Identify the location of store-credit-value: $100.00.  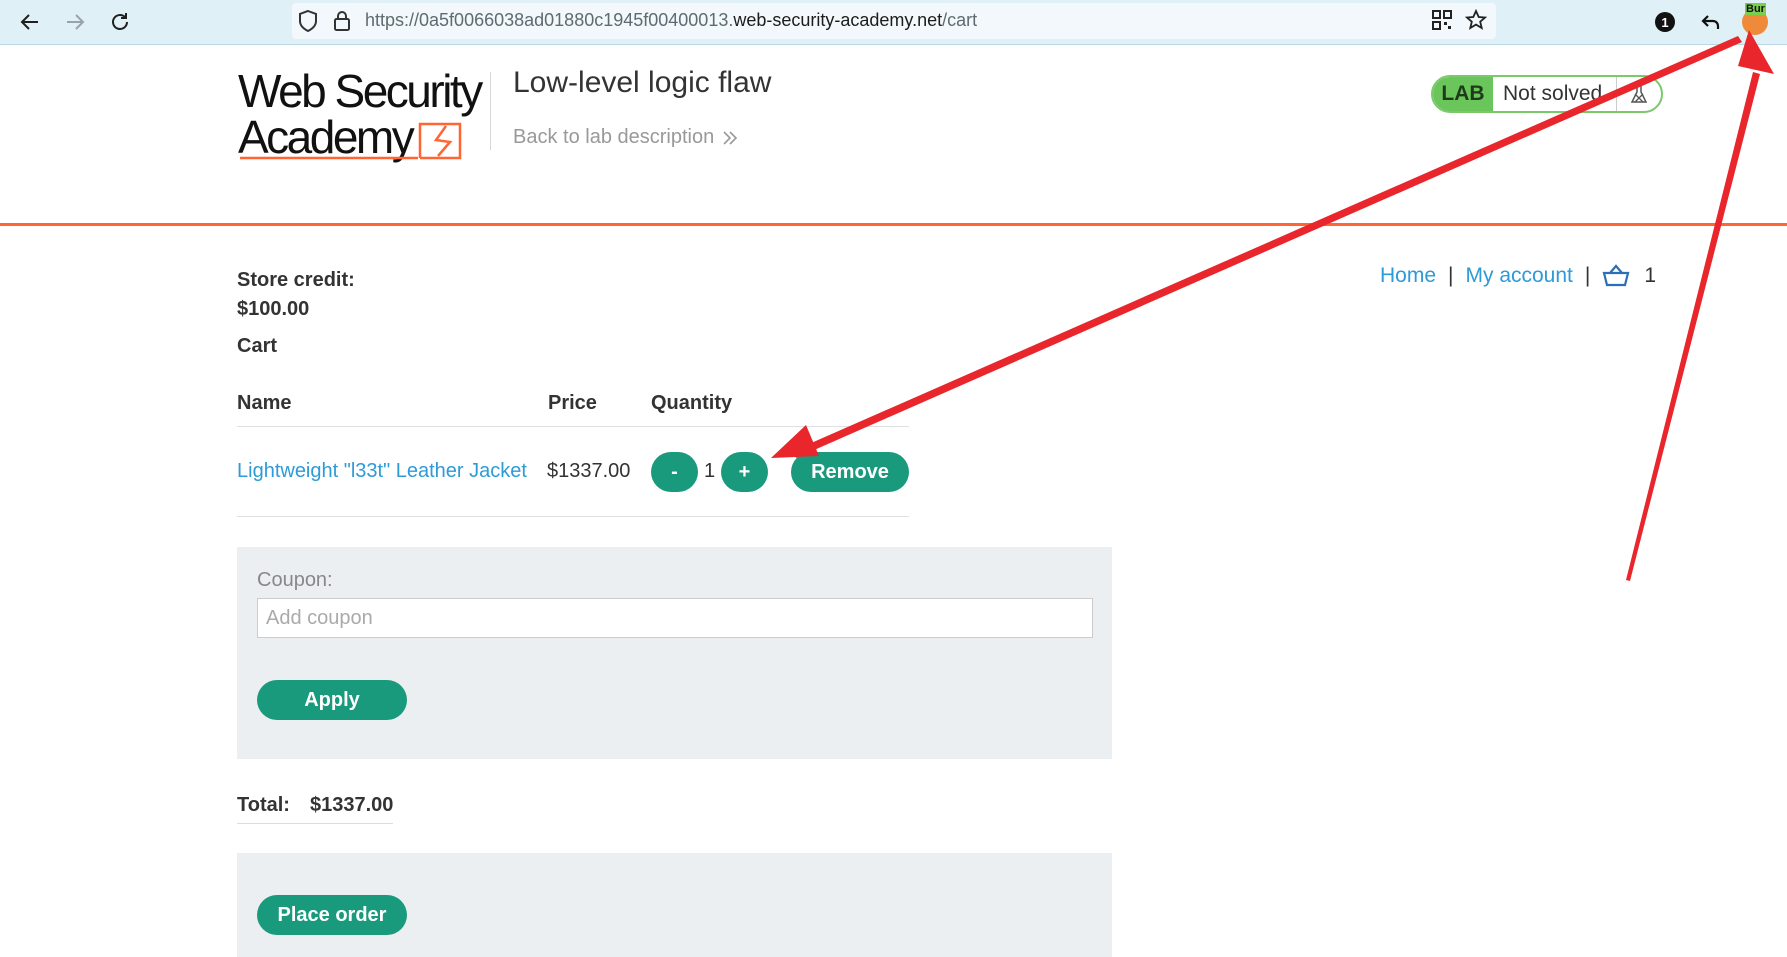
(273, 309).